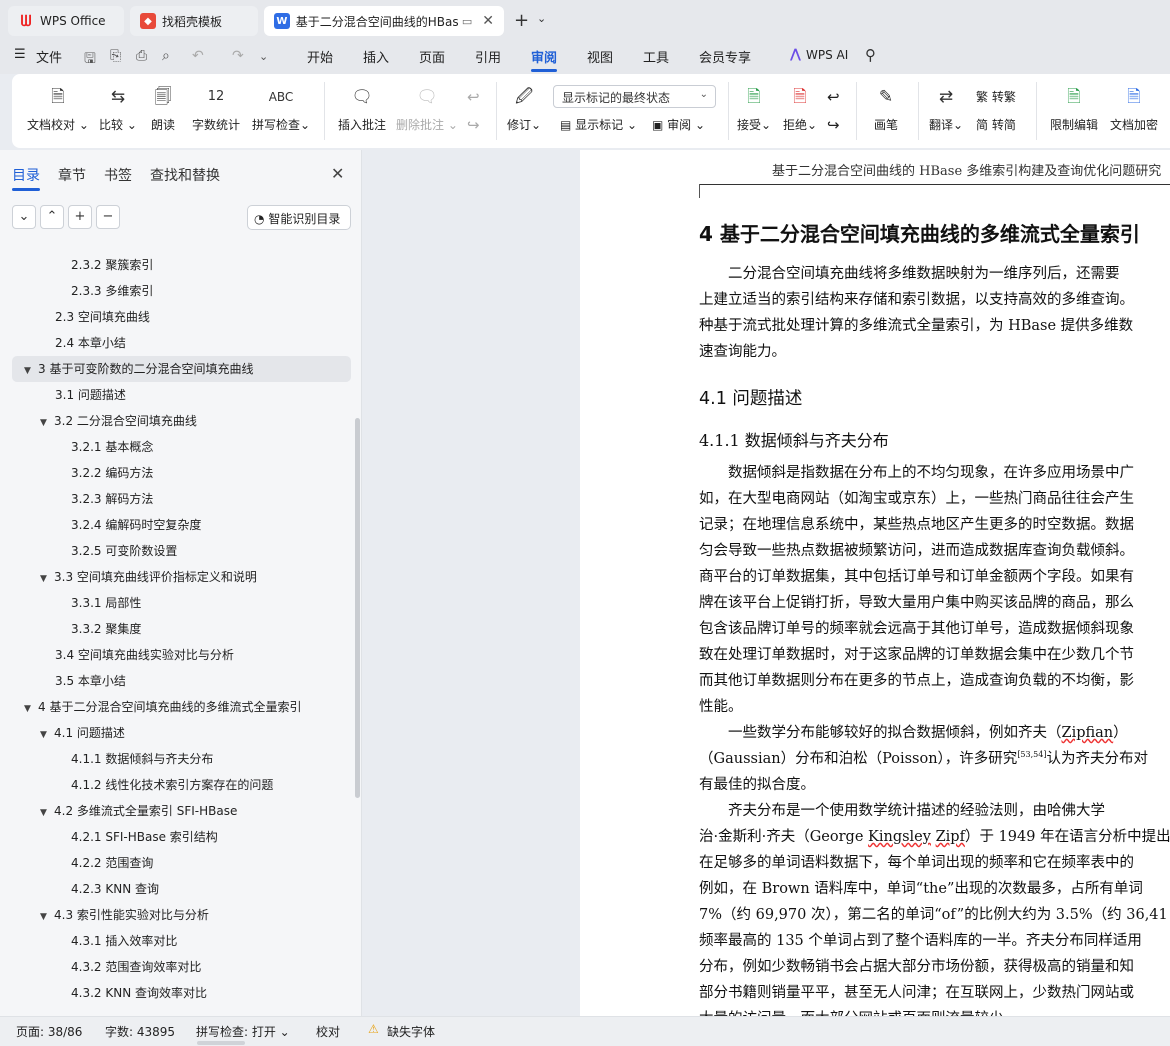  Describe the element at coordinates (20, 54) in the screenshot. I see `hamburger-icon: ☰` at that location.